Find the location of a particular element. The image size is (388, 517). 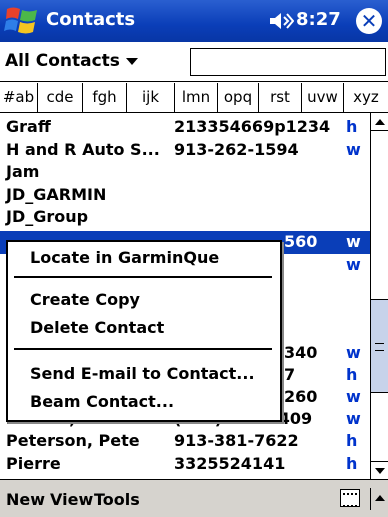

contact-row: H and R Auto S... 913-262-1594 w is located at coordinates (185, 150).